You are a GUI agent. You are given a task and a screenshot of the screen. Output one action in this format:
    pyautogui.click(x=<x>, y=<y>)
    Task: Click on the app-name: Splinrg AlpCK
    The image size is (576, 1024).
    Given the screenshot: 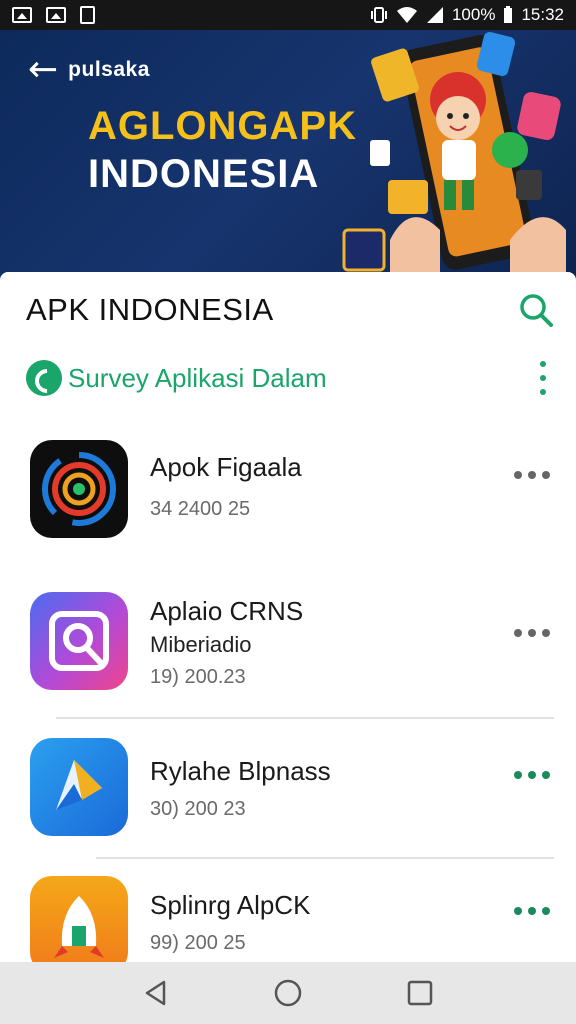 What is the action you would take?
    pyautogui.click(x=230, y=905)
    